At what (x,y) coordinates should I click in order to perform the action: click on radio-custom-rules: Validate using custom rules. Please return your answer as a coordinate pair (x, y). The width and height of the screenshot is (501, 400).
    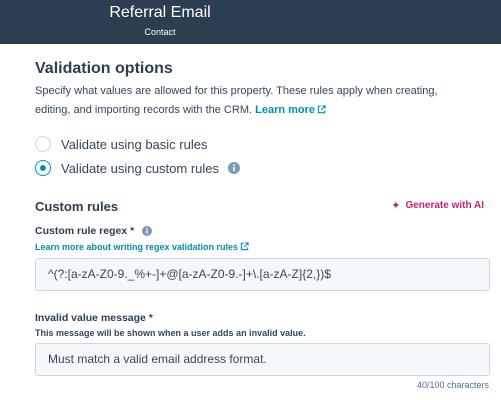
    Looking at the image, I should click on (138, 168).